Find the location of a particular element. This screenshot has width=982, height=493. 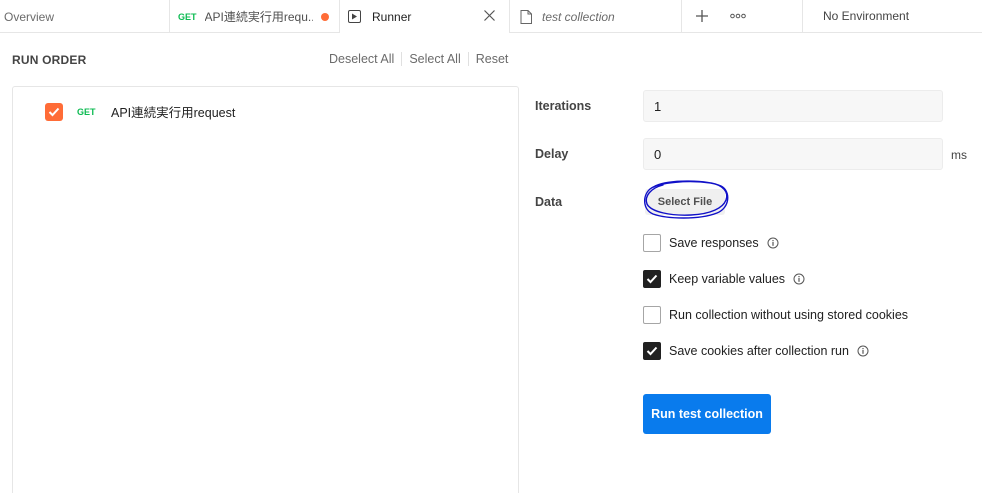

environment-label: No Environment is located at coordinates (866, 16).